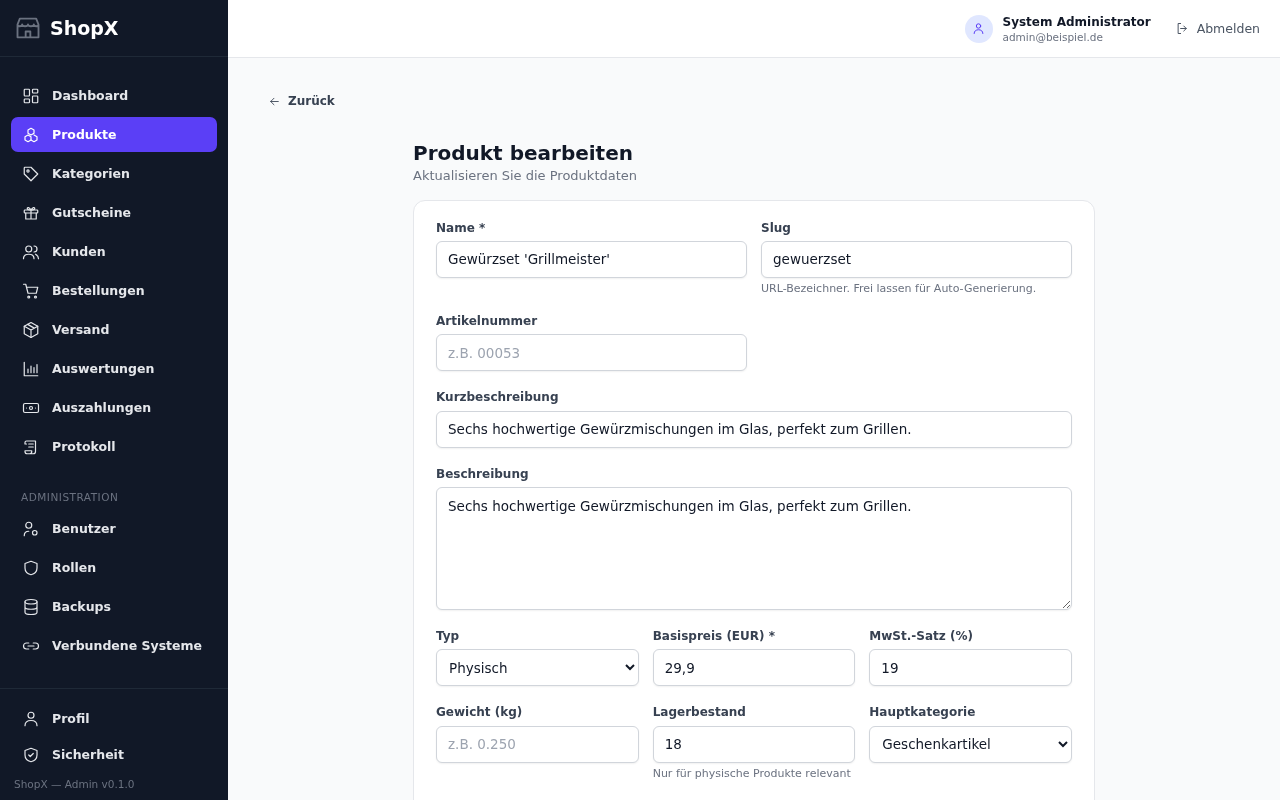 Image resolution: width=1280 pixels, height=800 pixels. Describe the element at coordinates (84, 28) in the screenshot. I see `brand-name: ShopX` at that location.